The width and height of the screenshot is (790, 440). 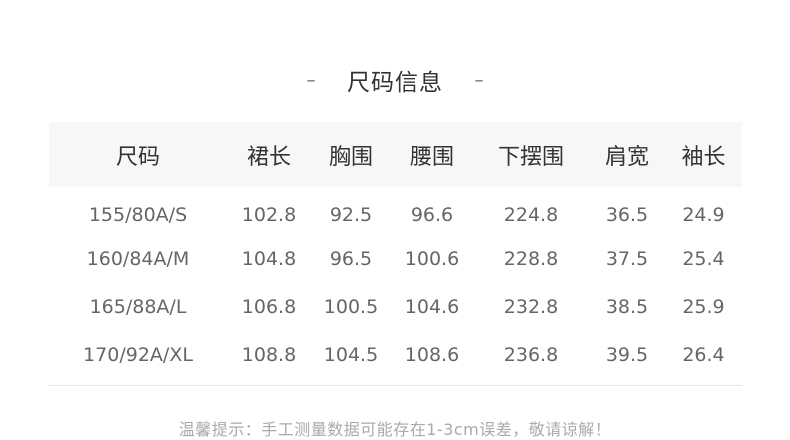 I want to click on cell-hem: 224.8, so click(x=531, y=214).